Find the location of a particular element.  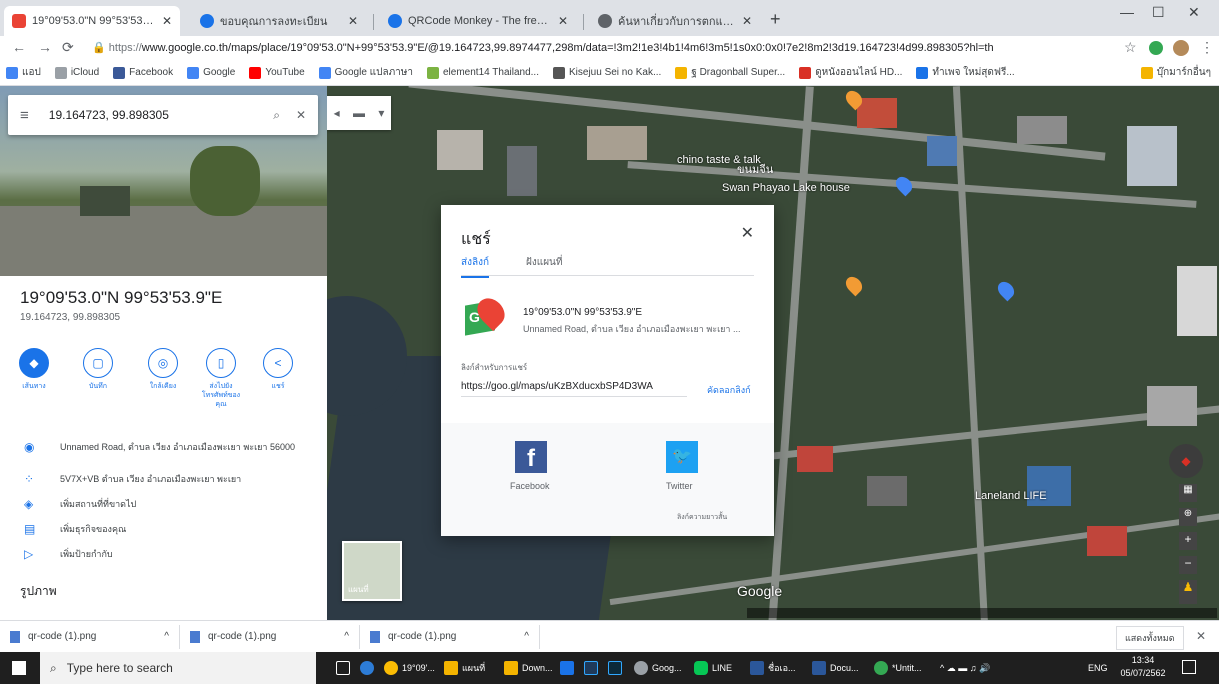

pegman-icon: ♟ is located at coordinates (1188, 592).